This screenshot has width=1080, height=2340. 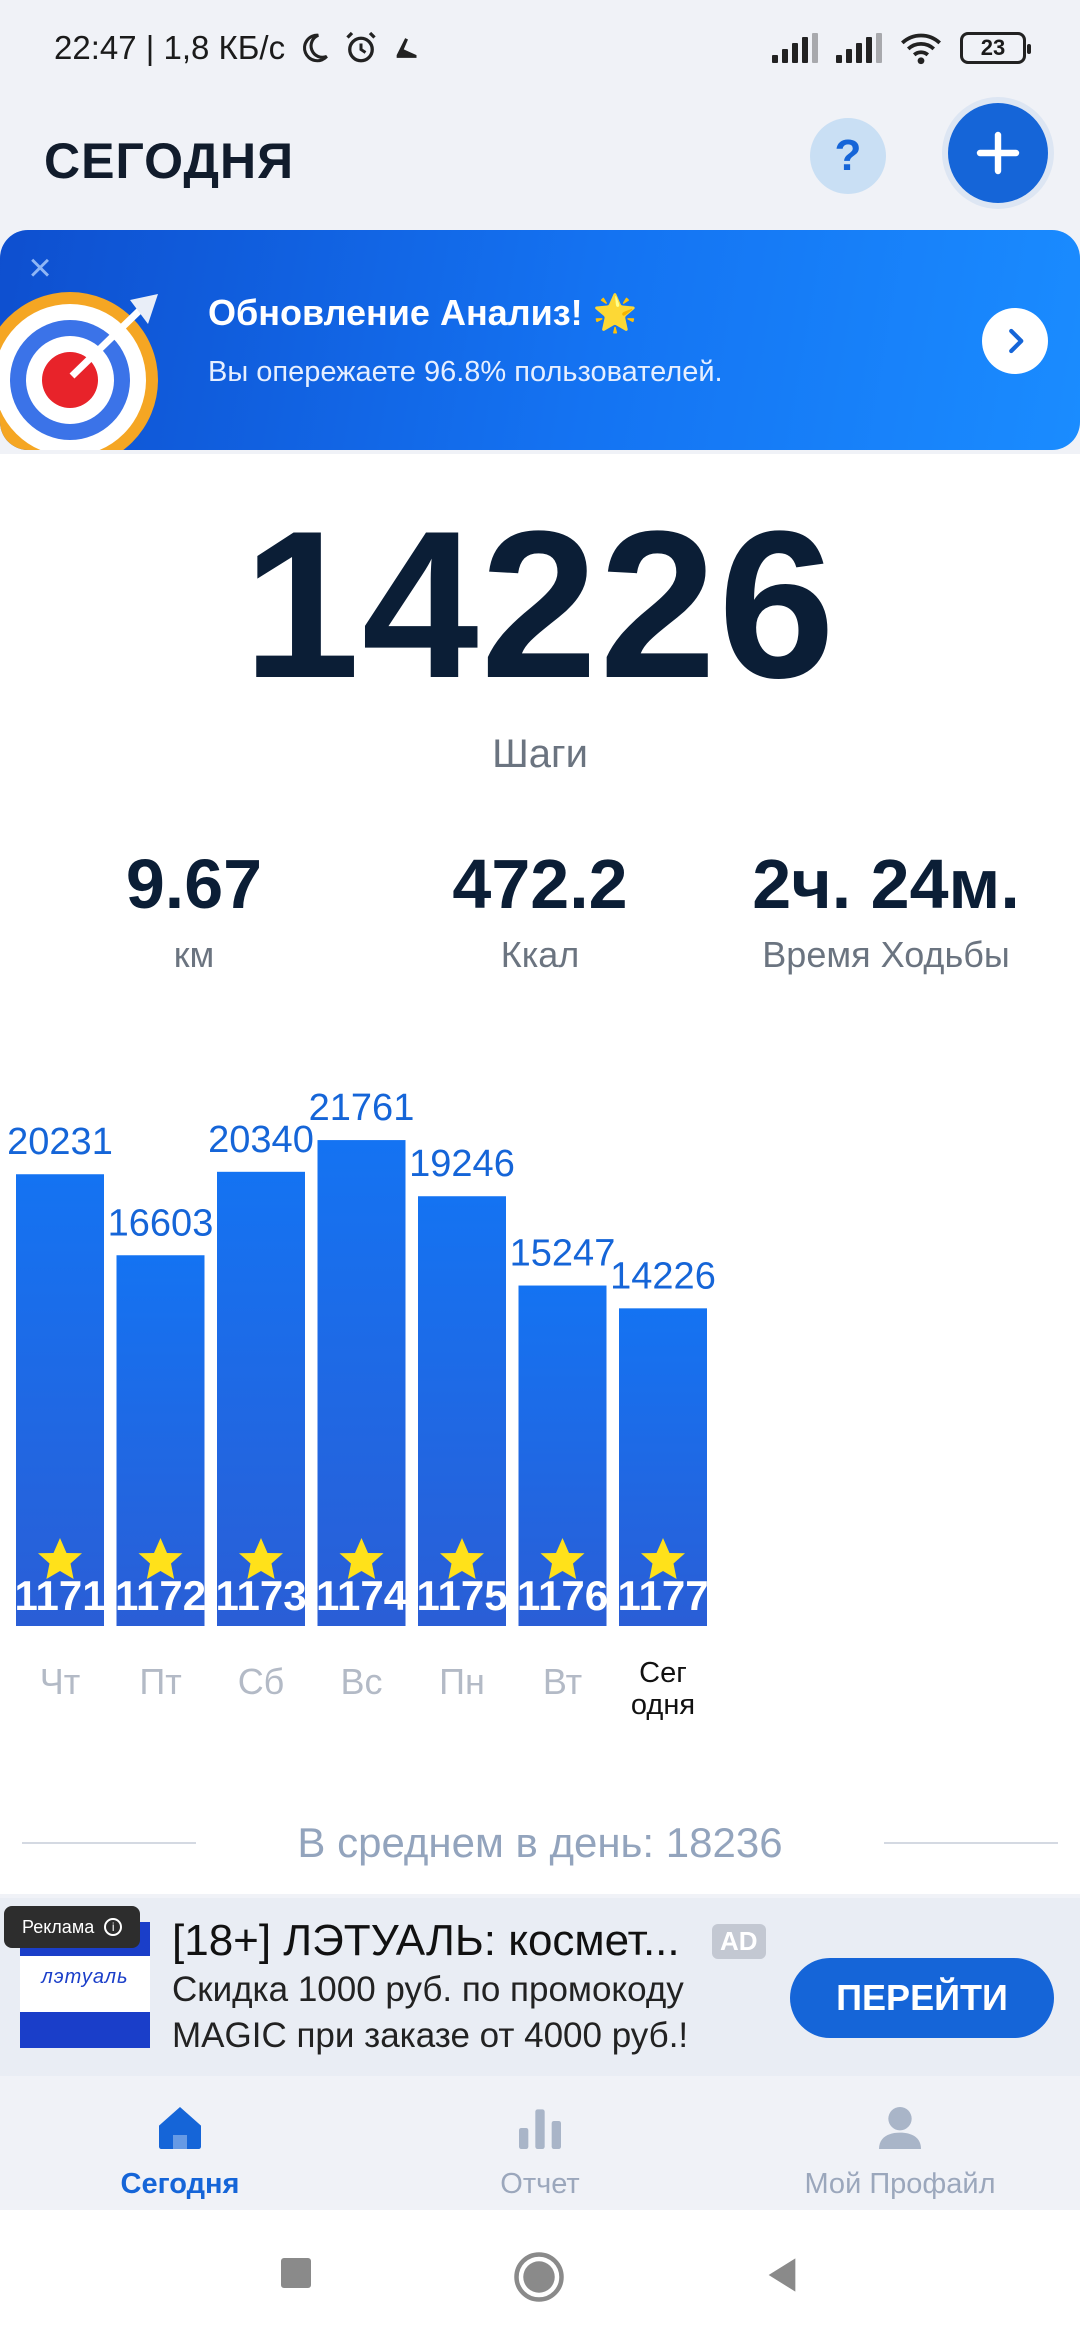 What do you see at coordinates (562, 1595) in the screenshot?
I see `bar-badge-number: 1176` at bounding box center [562, 1595].